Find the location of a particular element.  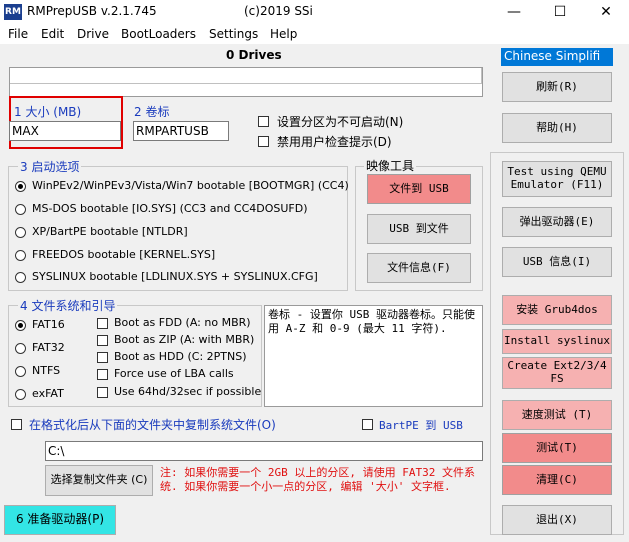

exit-button: 退出(X) is located at coordinates (557, 520).